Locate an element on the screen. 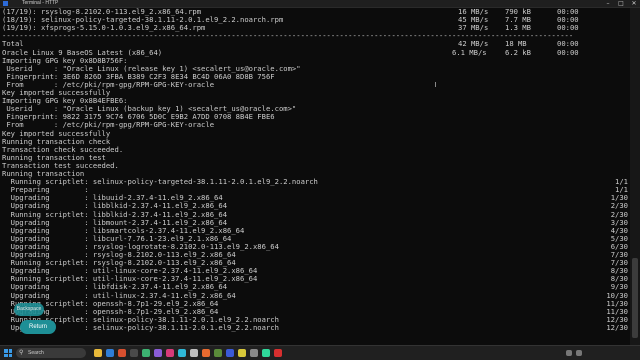 This screenshot has width=640, height=360. terminal-app-icon is located at coordinates (5, 3).